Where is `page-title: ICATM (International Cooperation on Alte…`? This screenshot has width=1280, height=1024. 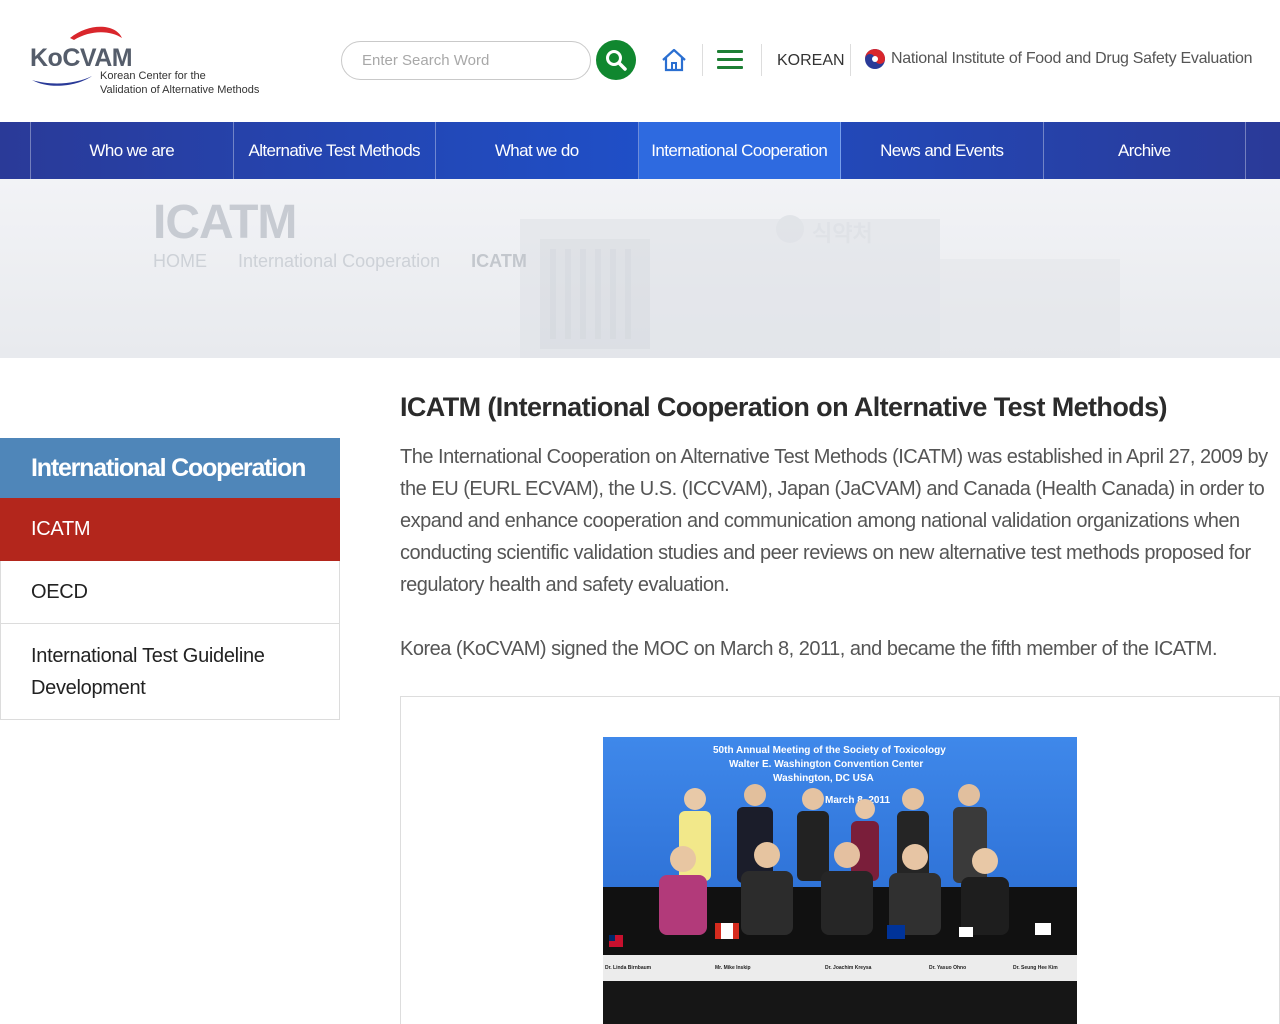 page-title: ICATM (International Cooperation on Alte… is located at coordinates (784, 407).